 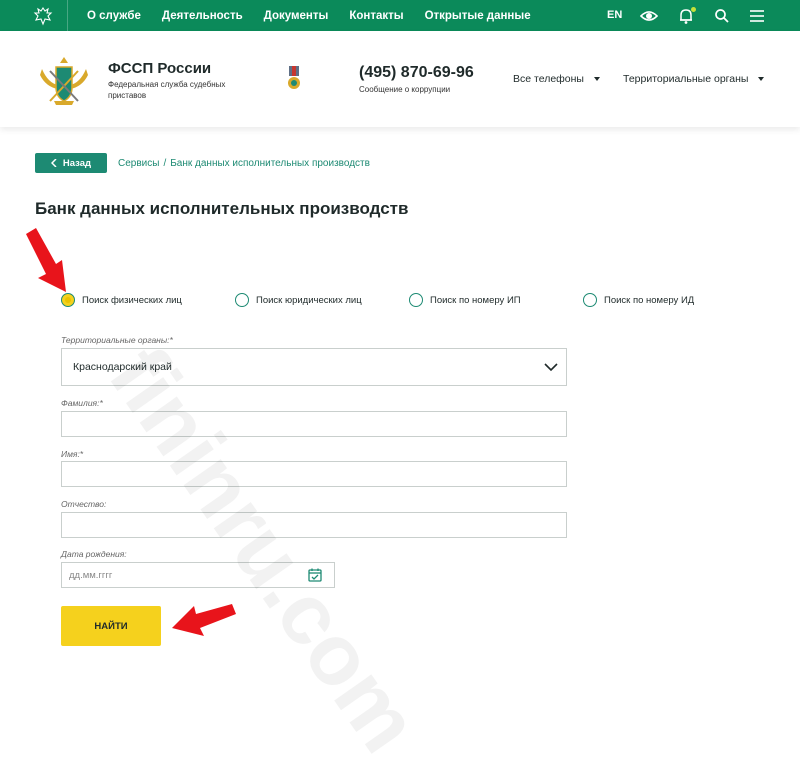 I want to click on patronymic-label: Отчество:, so click(x=84, y=504).